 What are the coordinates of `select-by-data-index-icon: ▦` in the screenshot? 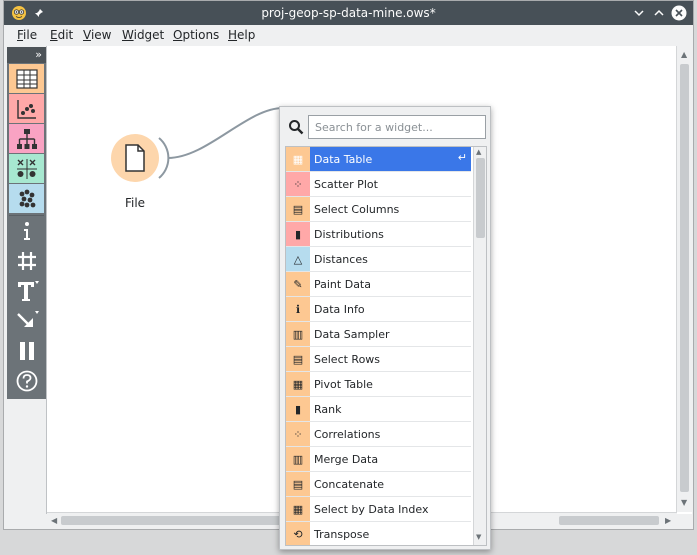 It's located at (298, 509).